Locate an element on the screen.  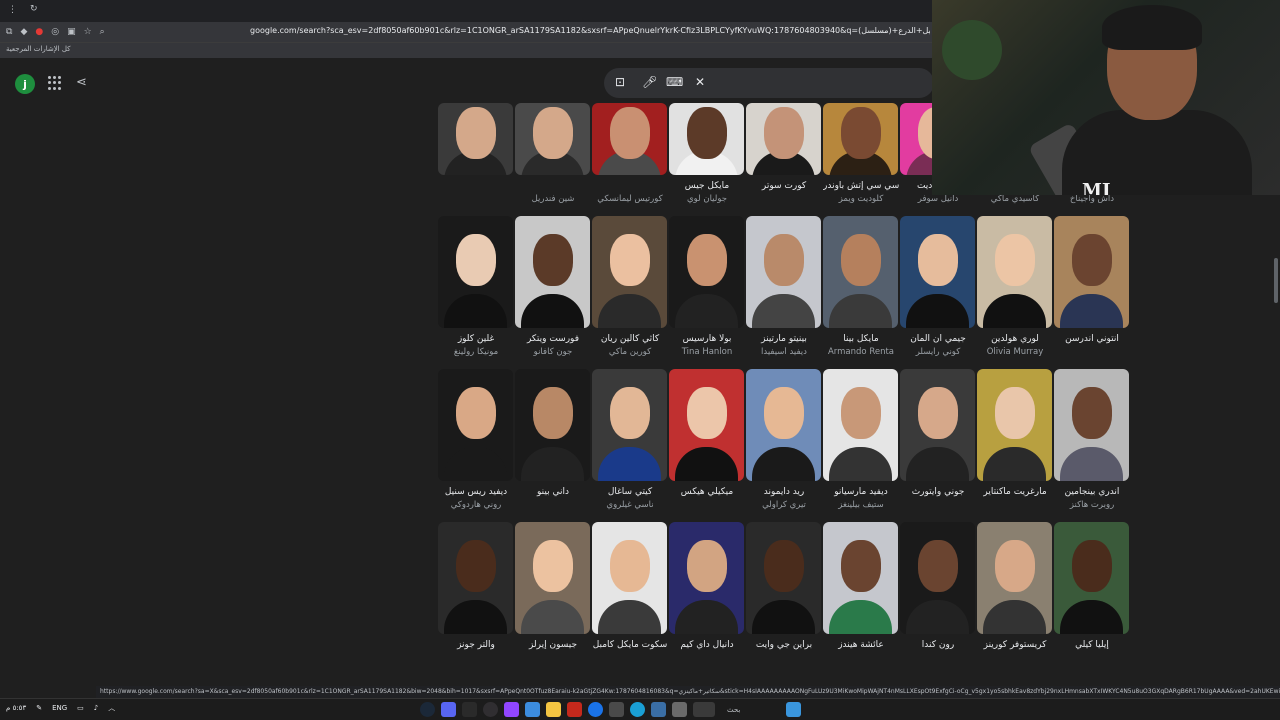
actor-name: كاثي كالين ريان is located at coordinates (630, 340).